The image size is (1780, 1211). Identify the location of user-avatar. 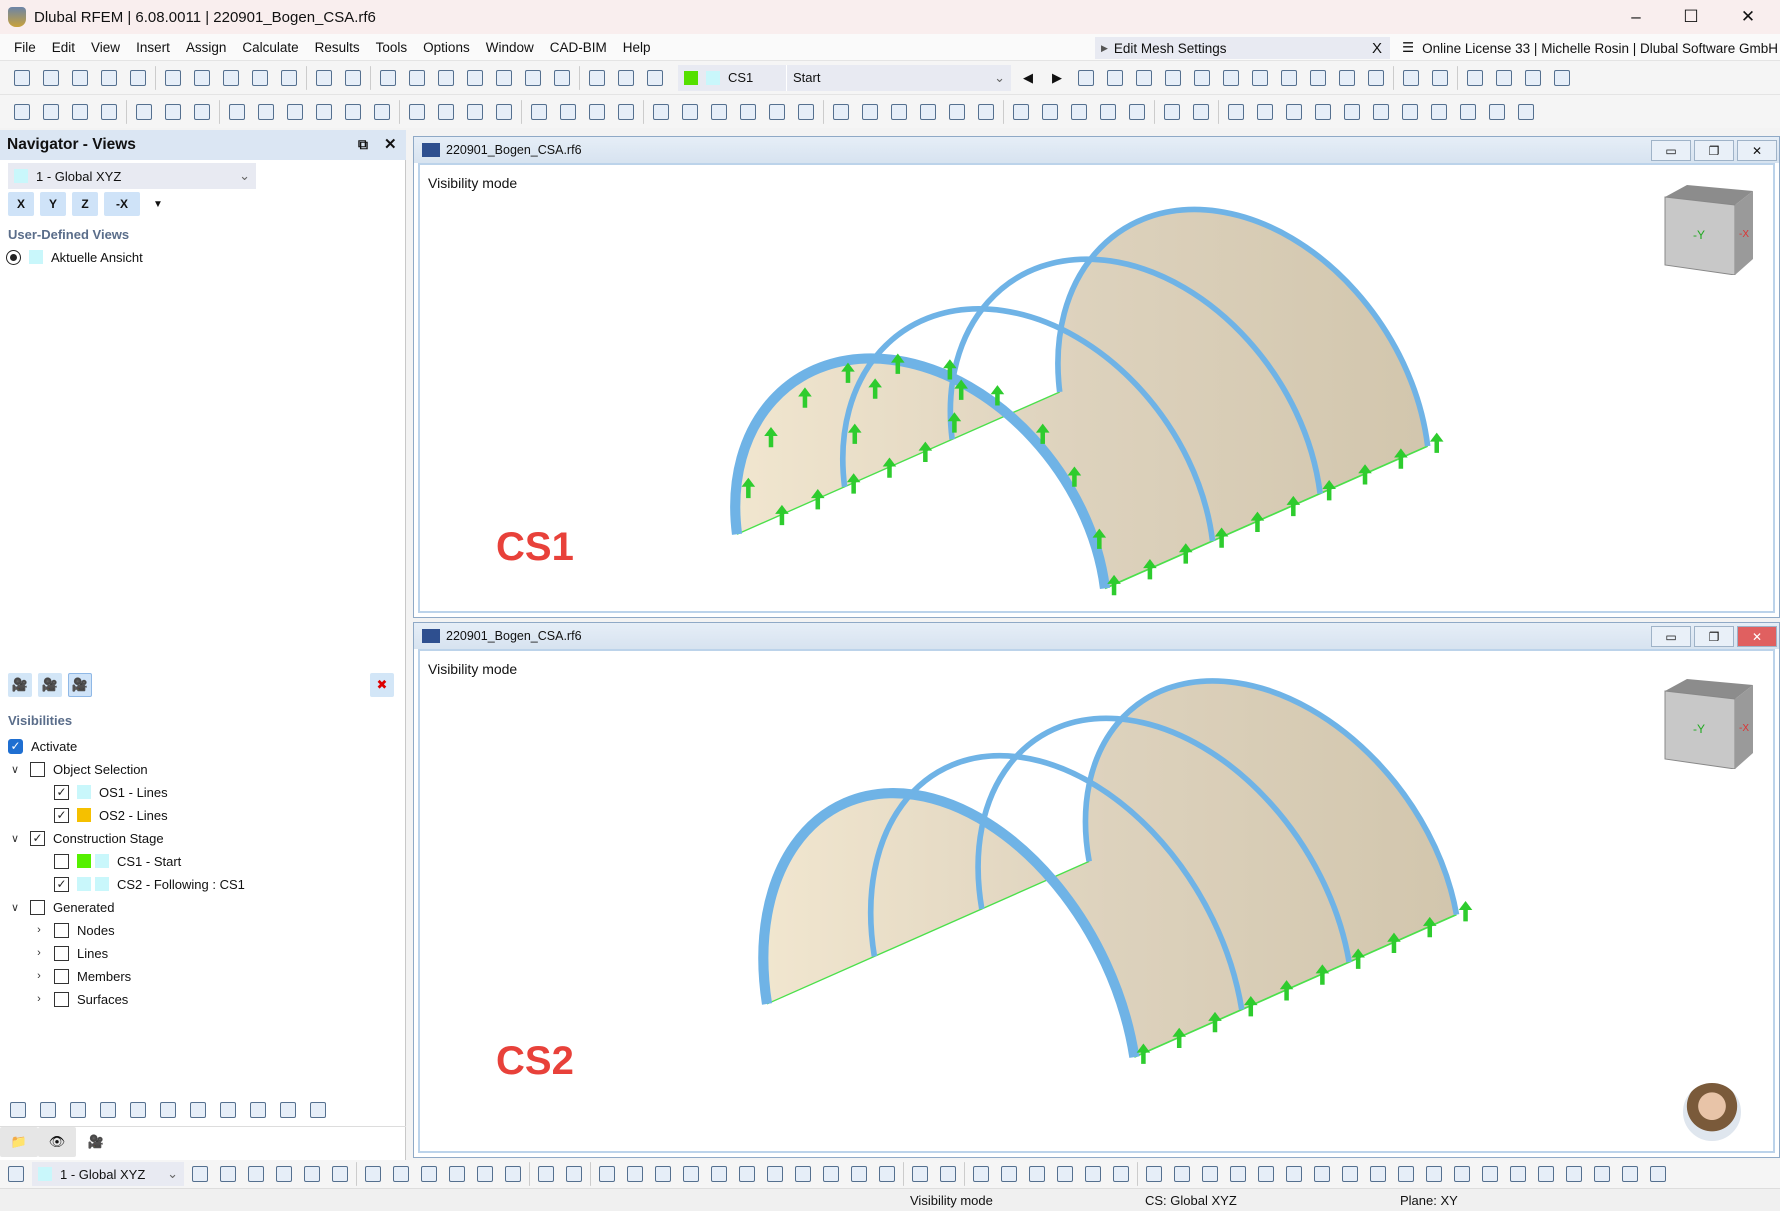
(1712, 1112).